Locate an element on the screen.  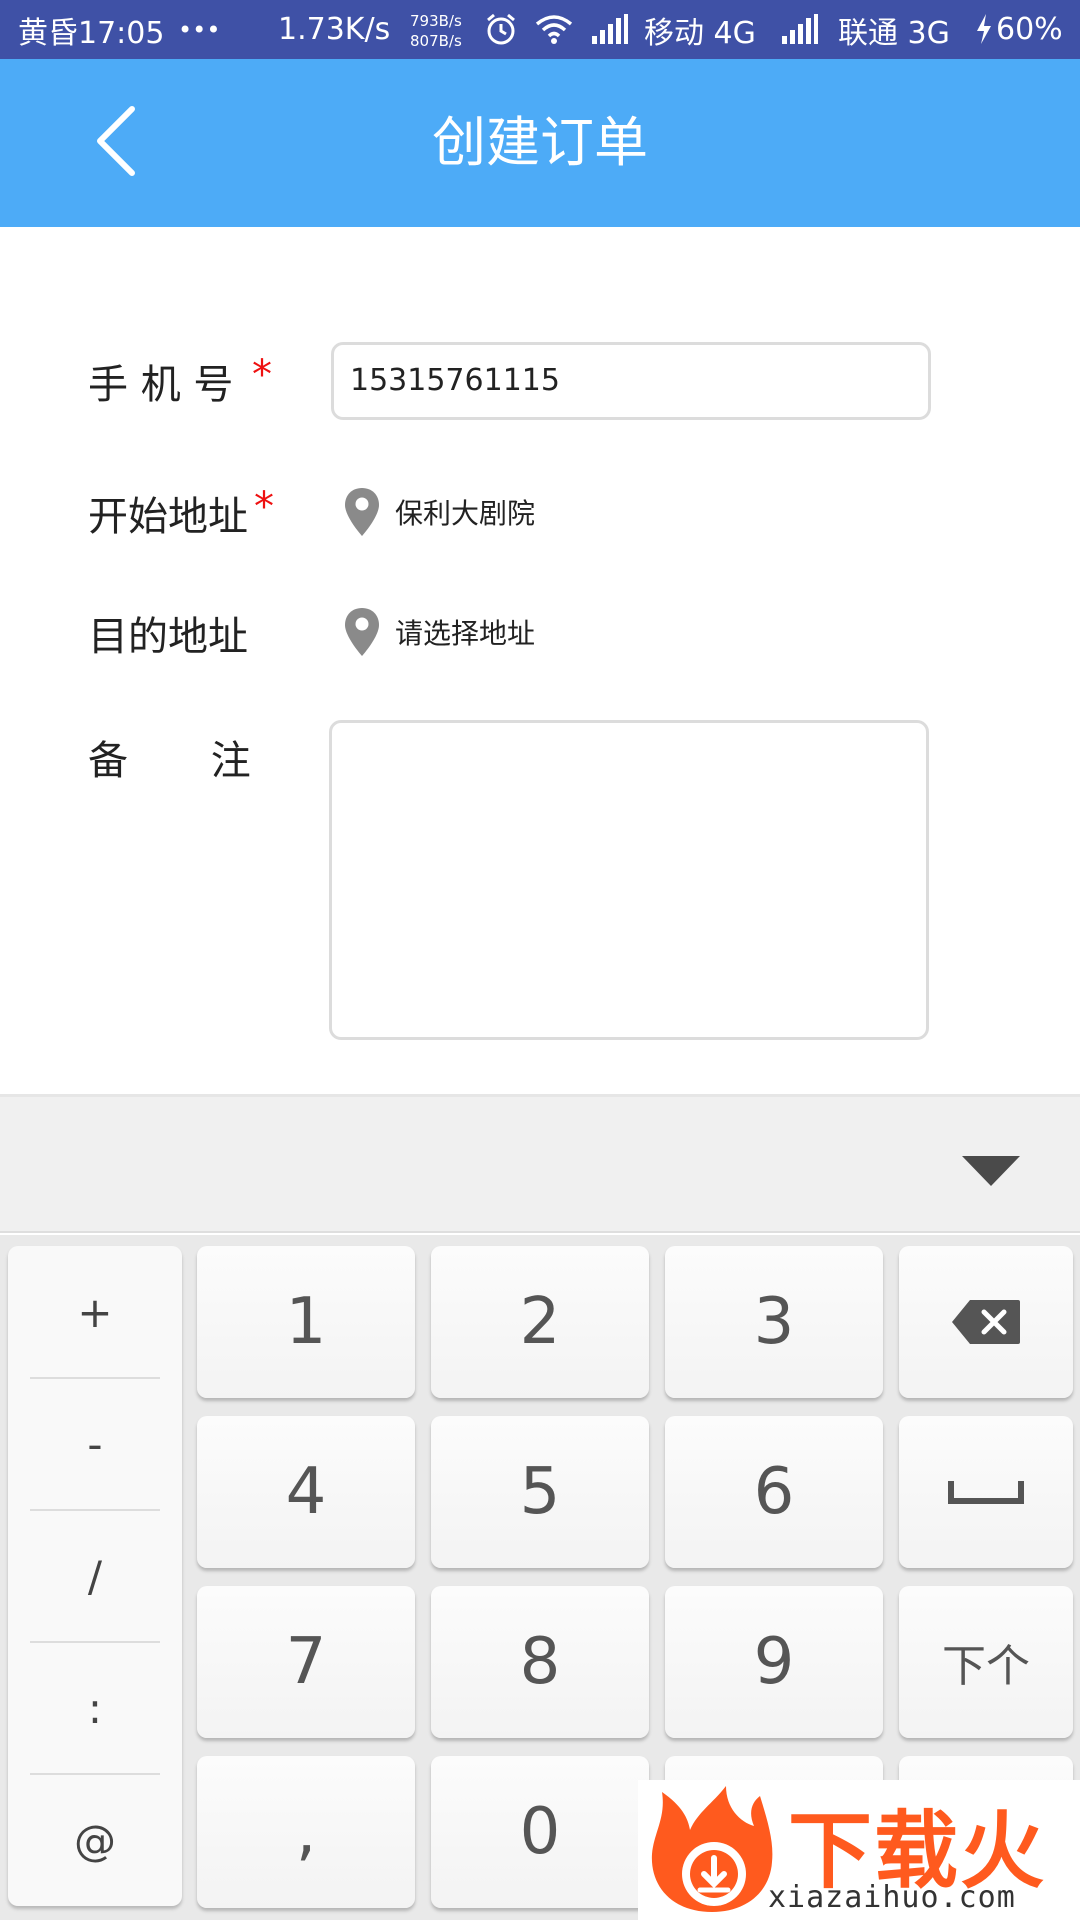
phone-input: 15315761115 is located at coordinates (631, 381).